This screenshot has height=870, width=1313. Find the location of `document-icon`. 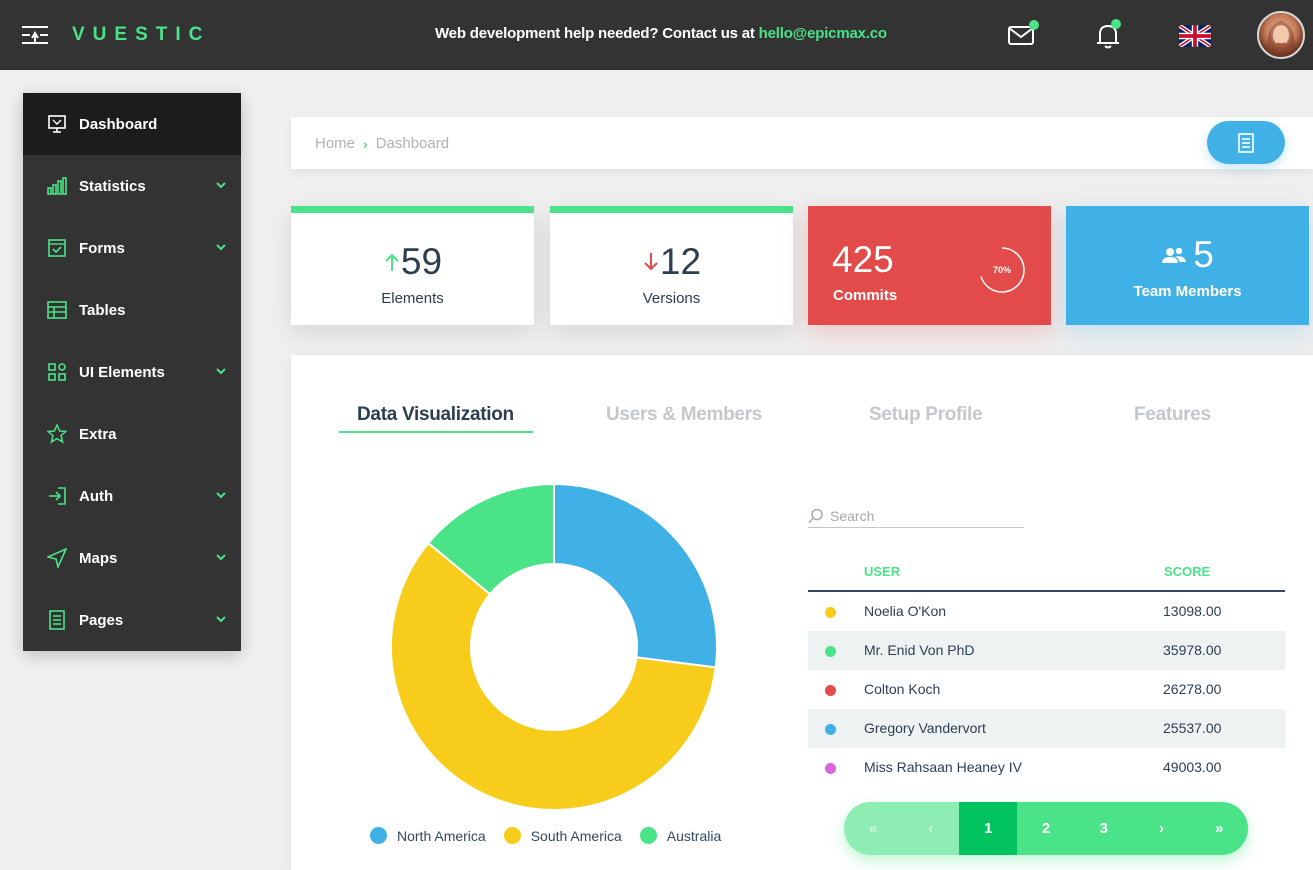

document-icon is located at coordinates (1246, 142).